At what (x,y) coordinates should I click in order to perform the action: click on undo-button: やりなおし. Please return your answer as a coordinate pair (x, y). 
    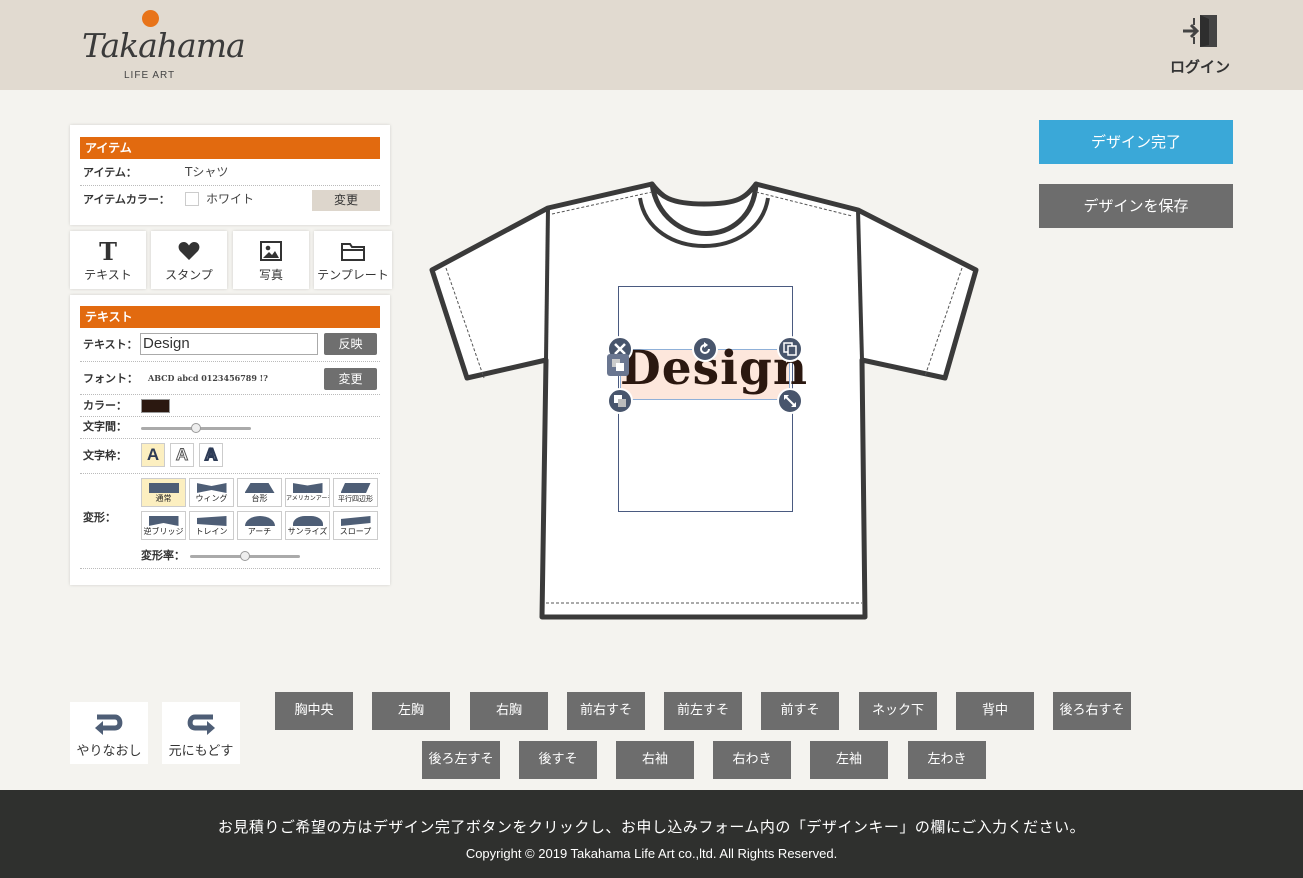
    Looking at the image, I should click on (109, 733).